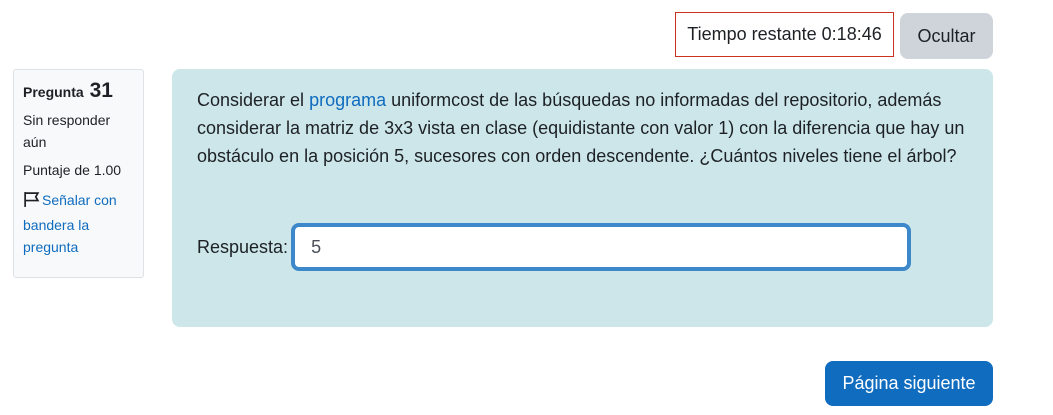 The height and width of the screenshot is (415, 1053). I want to click on answer-input, so click(601, 247).